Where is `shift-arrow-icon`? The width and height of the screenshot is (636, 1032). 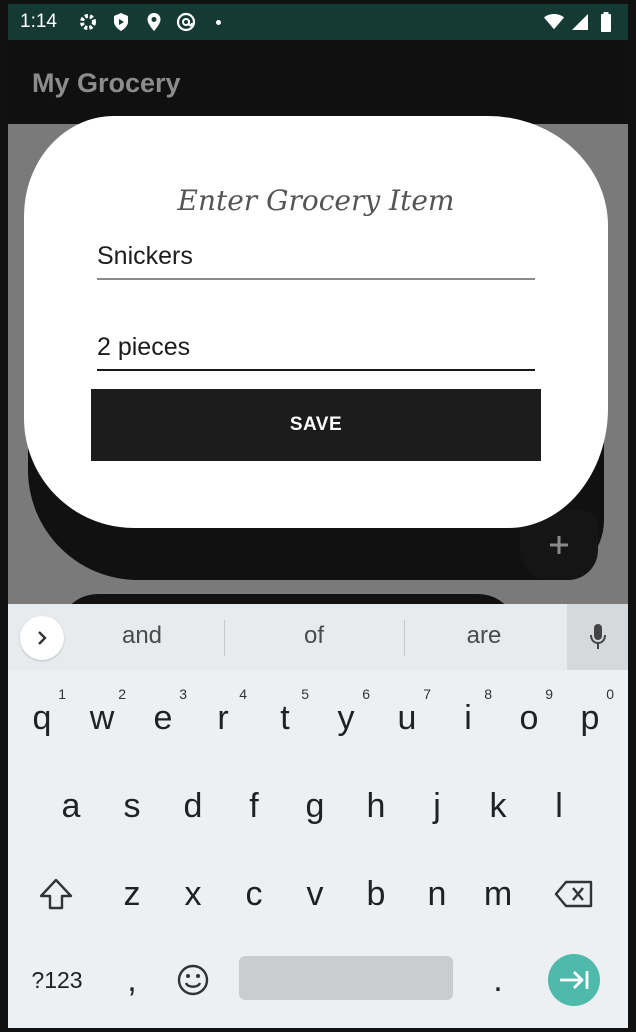
shift-arrow-icon is located at coordinates (56, 894).